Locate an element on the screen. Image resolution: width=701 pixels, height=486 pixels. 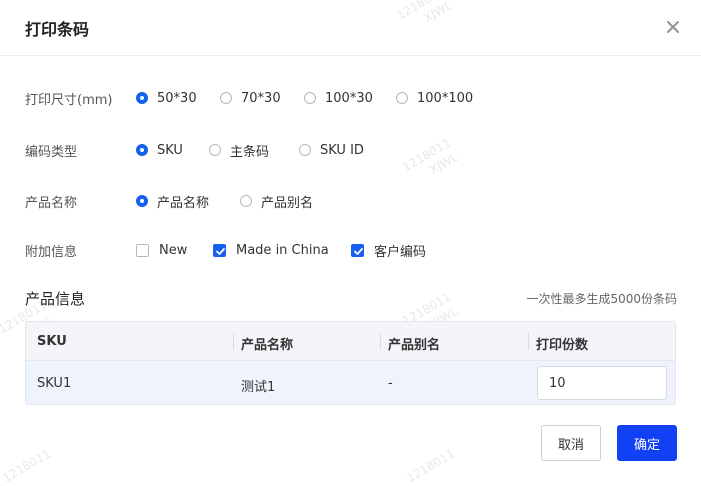
code-type-row: 编码类型 SKU 主条码 SKU ID is located at coordinates (350, 150).